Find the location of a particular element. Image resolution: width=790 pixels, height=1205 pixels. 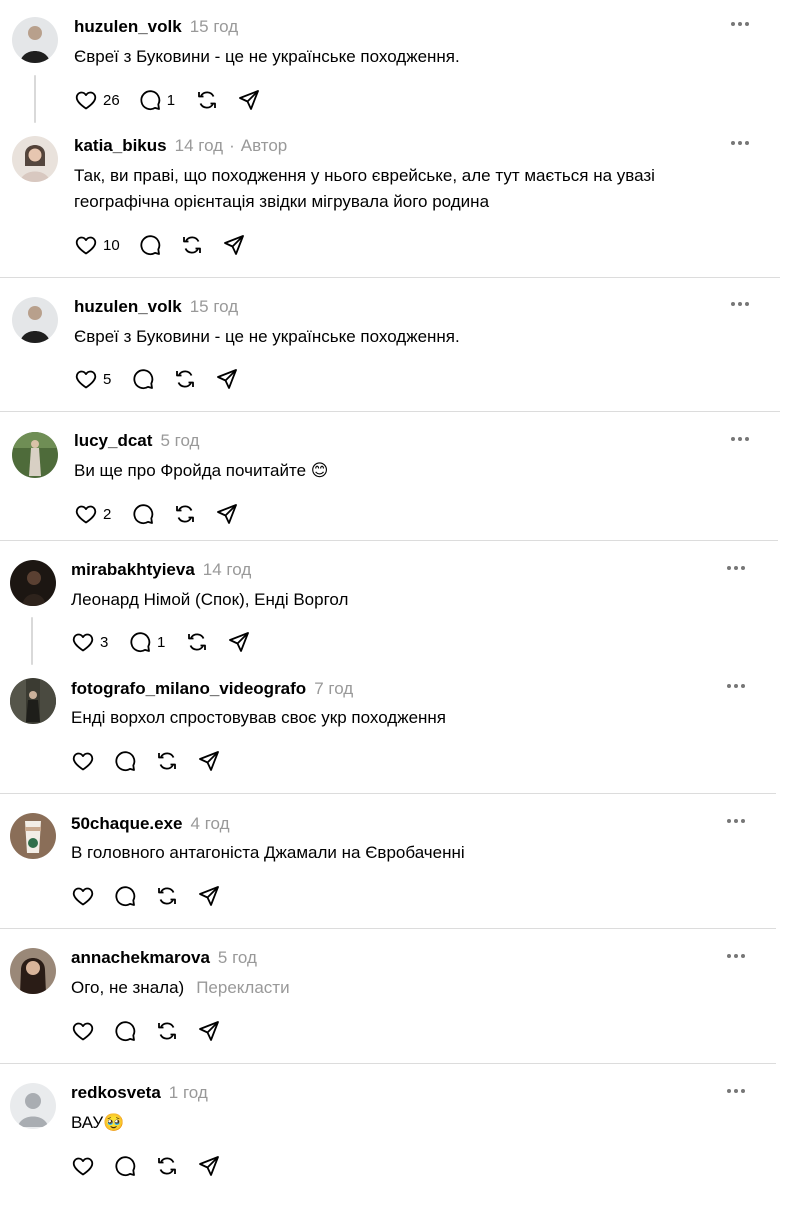

username: lucy_dcat is located at coordinates (113, 440).